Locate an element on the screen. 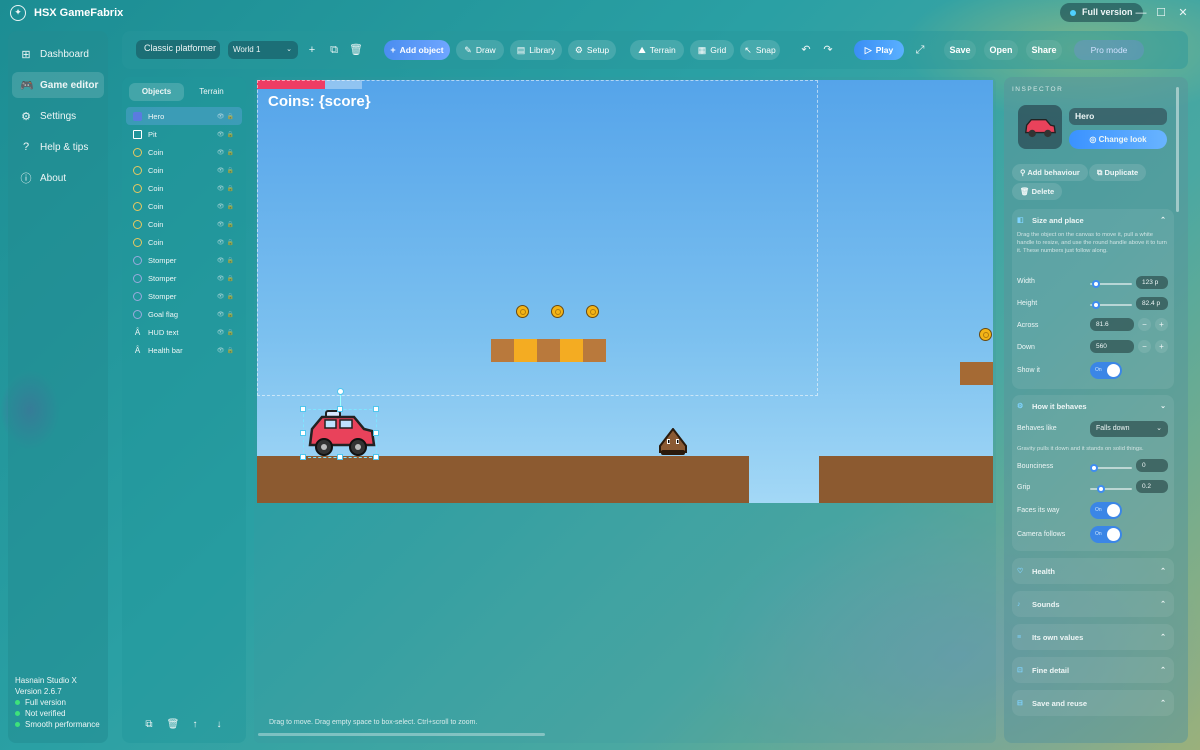 The image size is (1200, 750). width-slider is located at coordinates (1111, 284).